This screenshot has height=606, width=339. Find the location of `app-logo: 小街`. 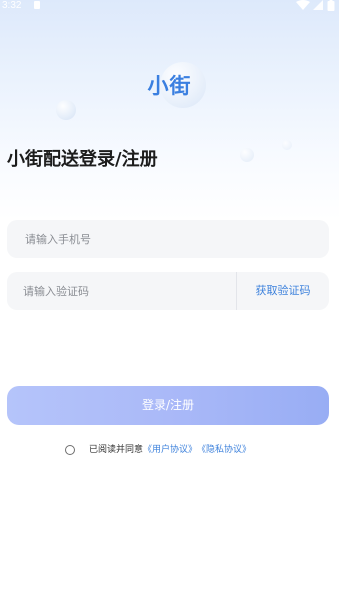

app-logo: 小街 is located at coordinates (169, 86).